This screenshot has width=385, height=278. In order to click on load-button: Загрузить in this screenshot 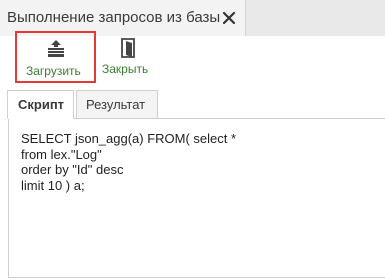, I will do `click(55, 57)`.